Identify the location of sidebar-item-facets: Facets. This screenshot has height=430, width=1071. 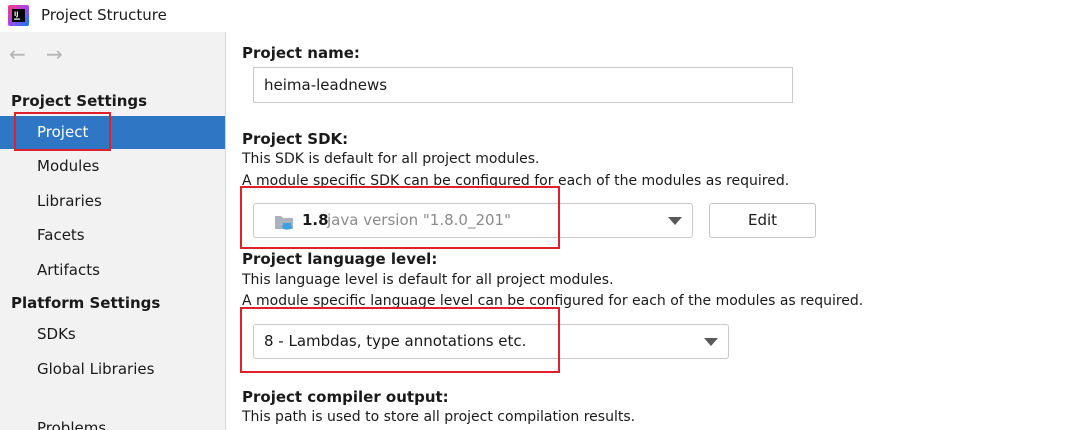
(112, 235).